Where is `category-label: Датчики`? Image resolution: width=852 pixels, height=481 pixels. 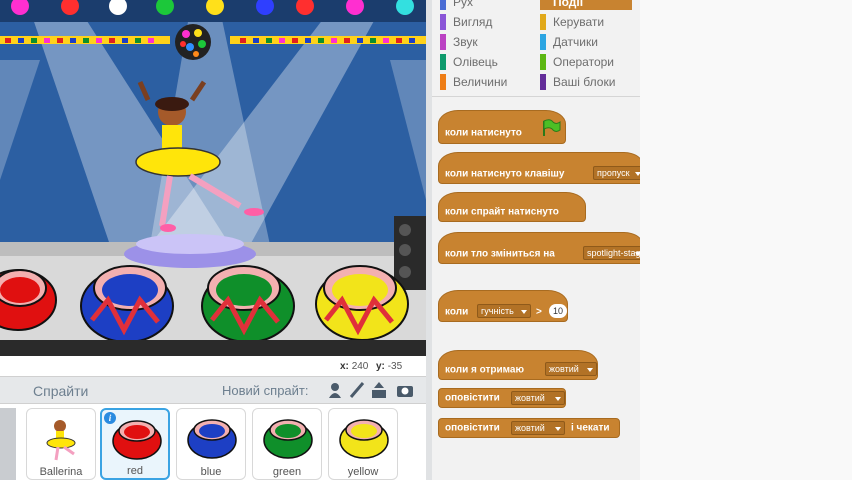
category-label: Датчики is located at coordinates (575, 42).